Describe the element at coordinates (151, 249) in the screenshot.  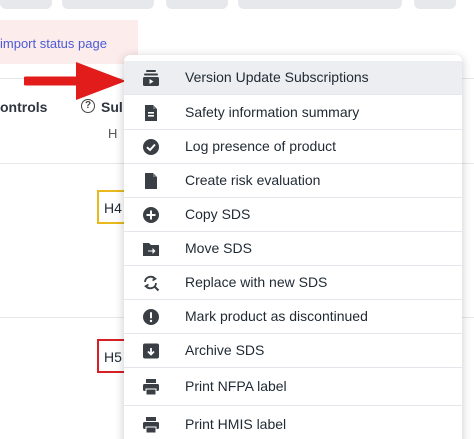
I see `folder-move-icon` at that location.